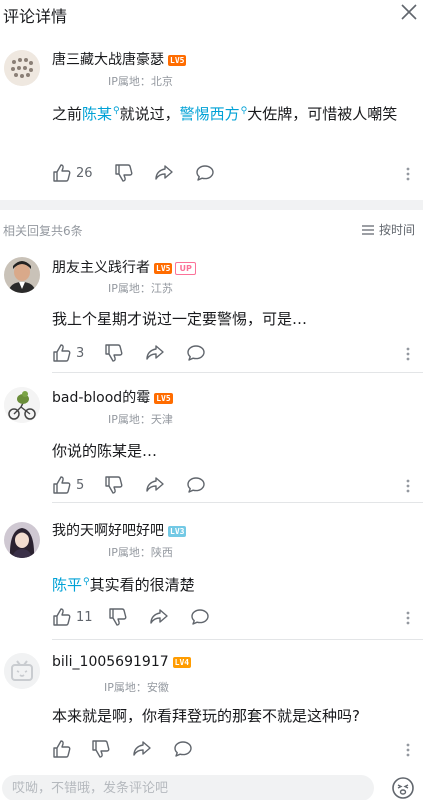 The height and width of the screenshot is (800, 423). I want to click on up-badge: UP, so click(185, 268).